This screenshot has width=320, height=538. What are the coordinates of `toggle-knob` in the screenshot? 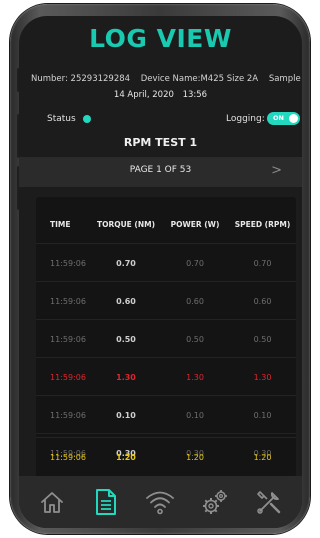 It's located at (293, 118).